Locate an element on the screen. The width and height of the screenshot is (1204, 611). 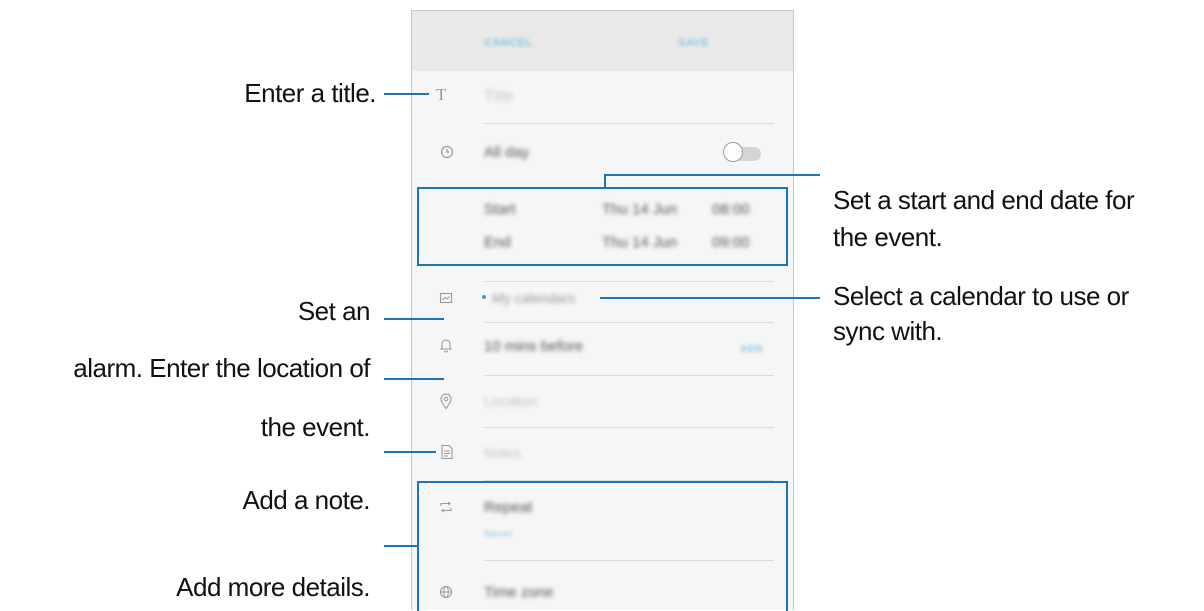
date-callout-line-vertical is located at coordinates (605, 181).